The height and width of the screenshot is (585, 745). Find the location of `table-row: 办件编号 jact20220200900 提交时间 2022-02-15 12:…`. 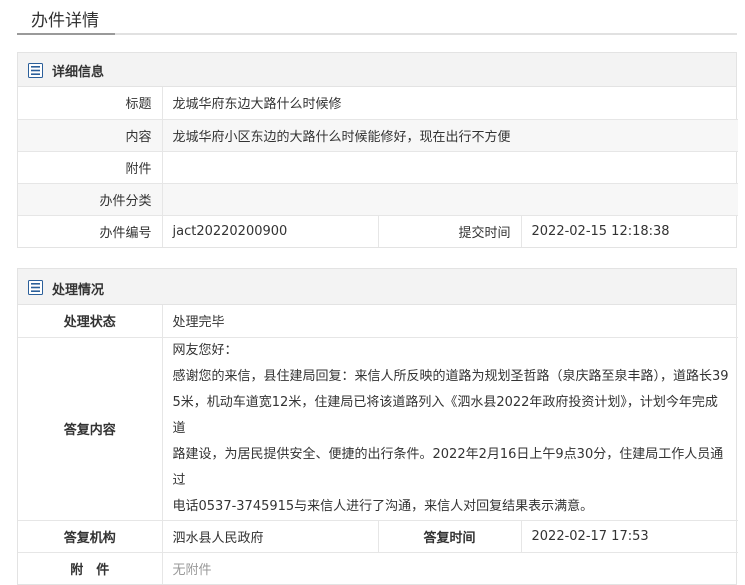

table-row: 办件编号 jact20220200900 提交时间 2022-02-15 12:… is located at coordinates (378, 230).